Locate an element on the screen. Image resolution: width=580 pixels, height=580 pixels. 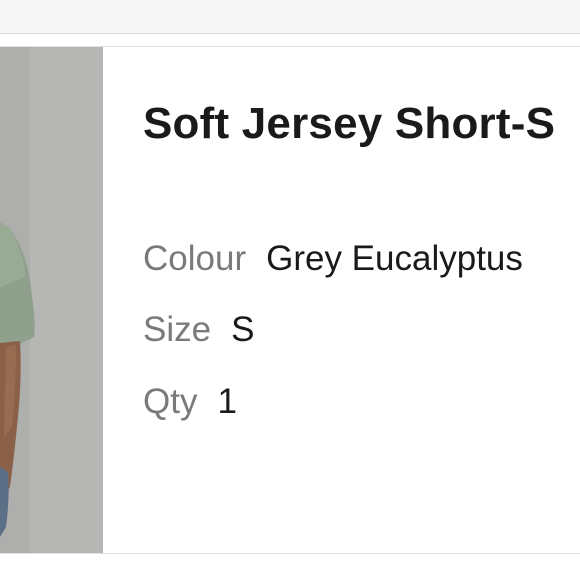
colour-label: Colour is located at coordinates (195, 258).